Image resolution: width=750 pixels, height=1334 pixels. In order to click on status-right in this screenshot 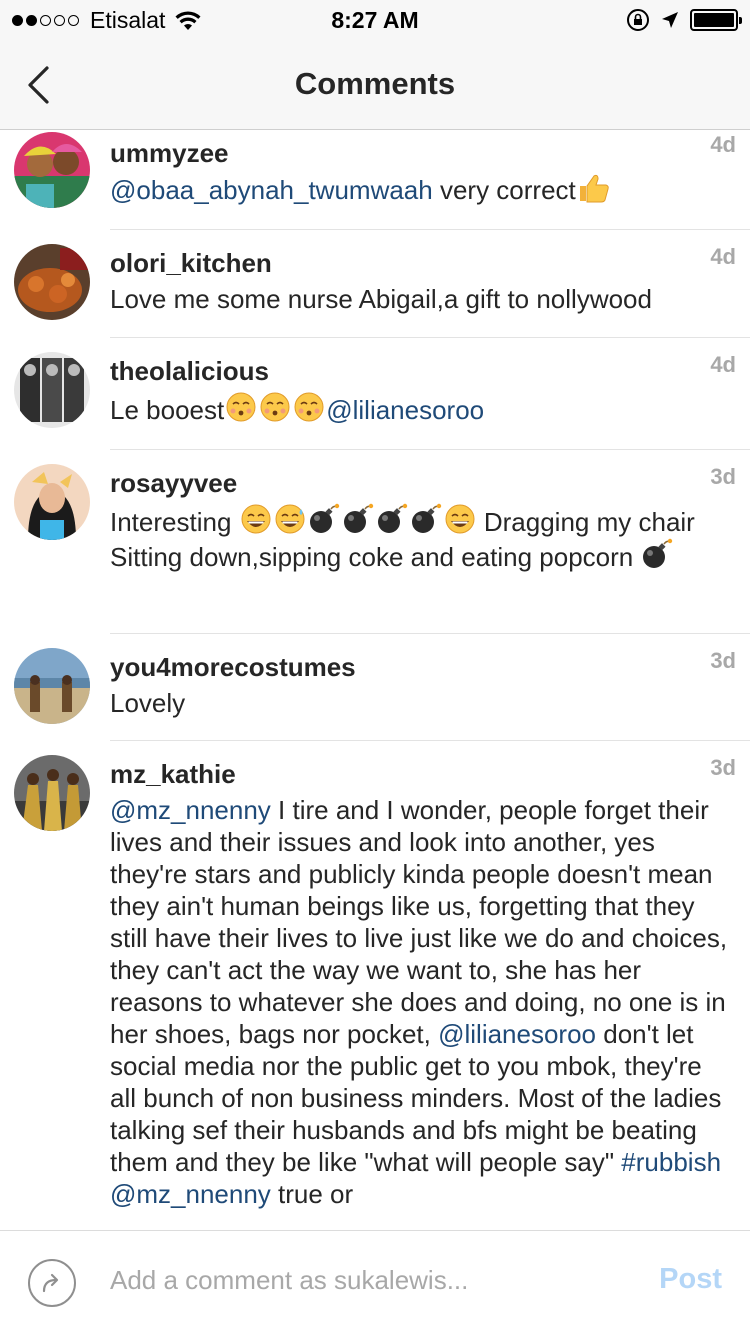, I will do `click(679, 20)`.